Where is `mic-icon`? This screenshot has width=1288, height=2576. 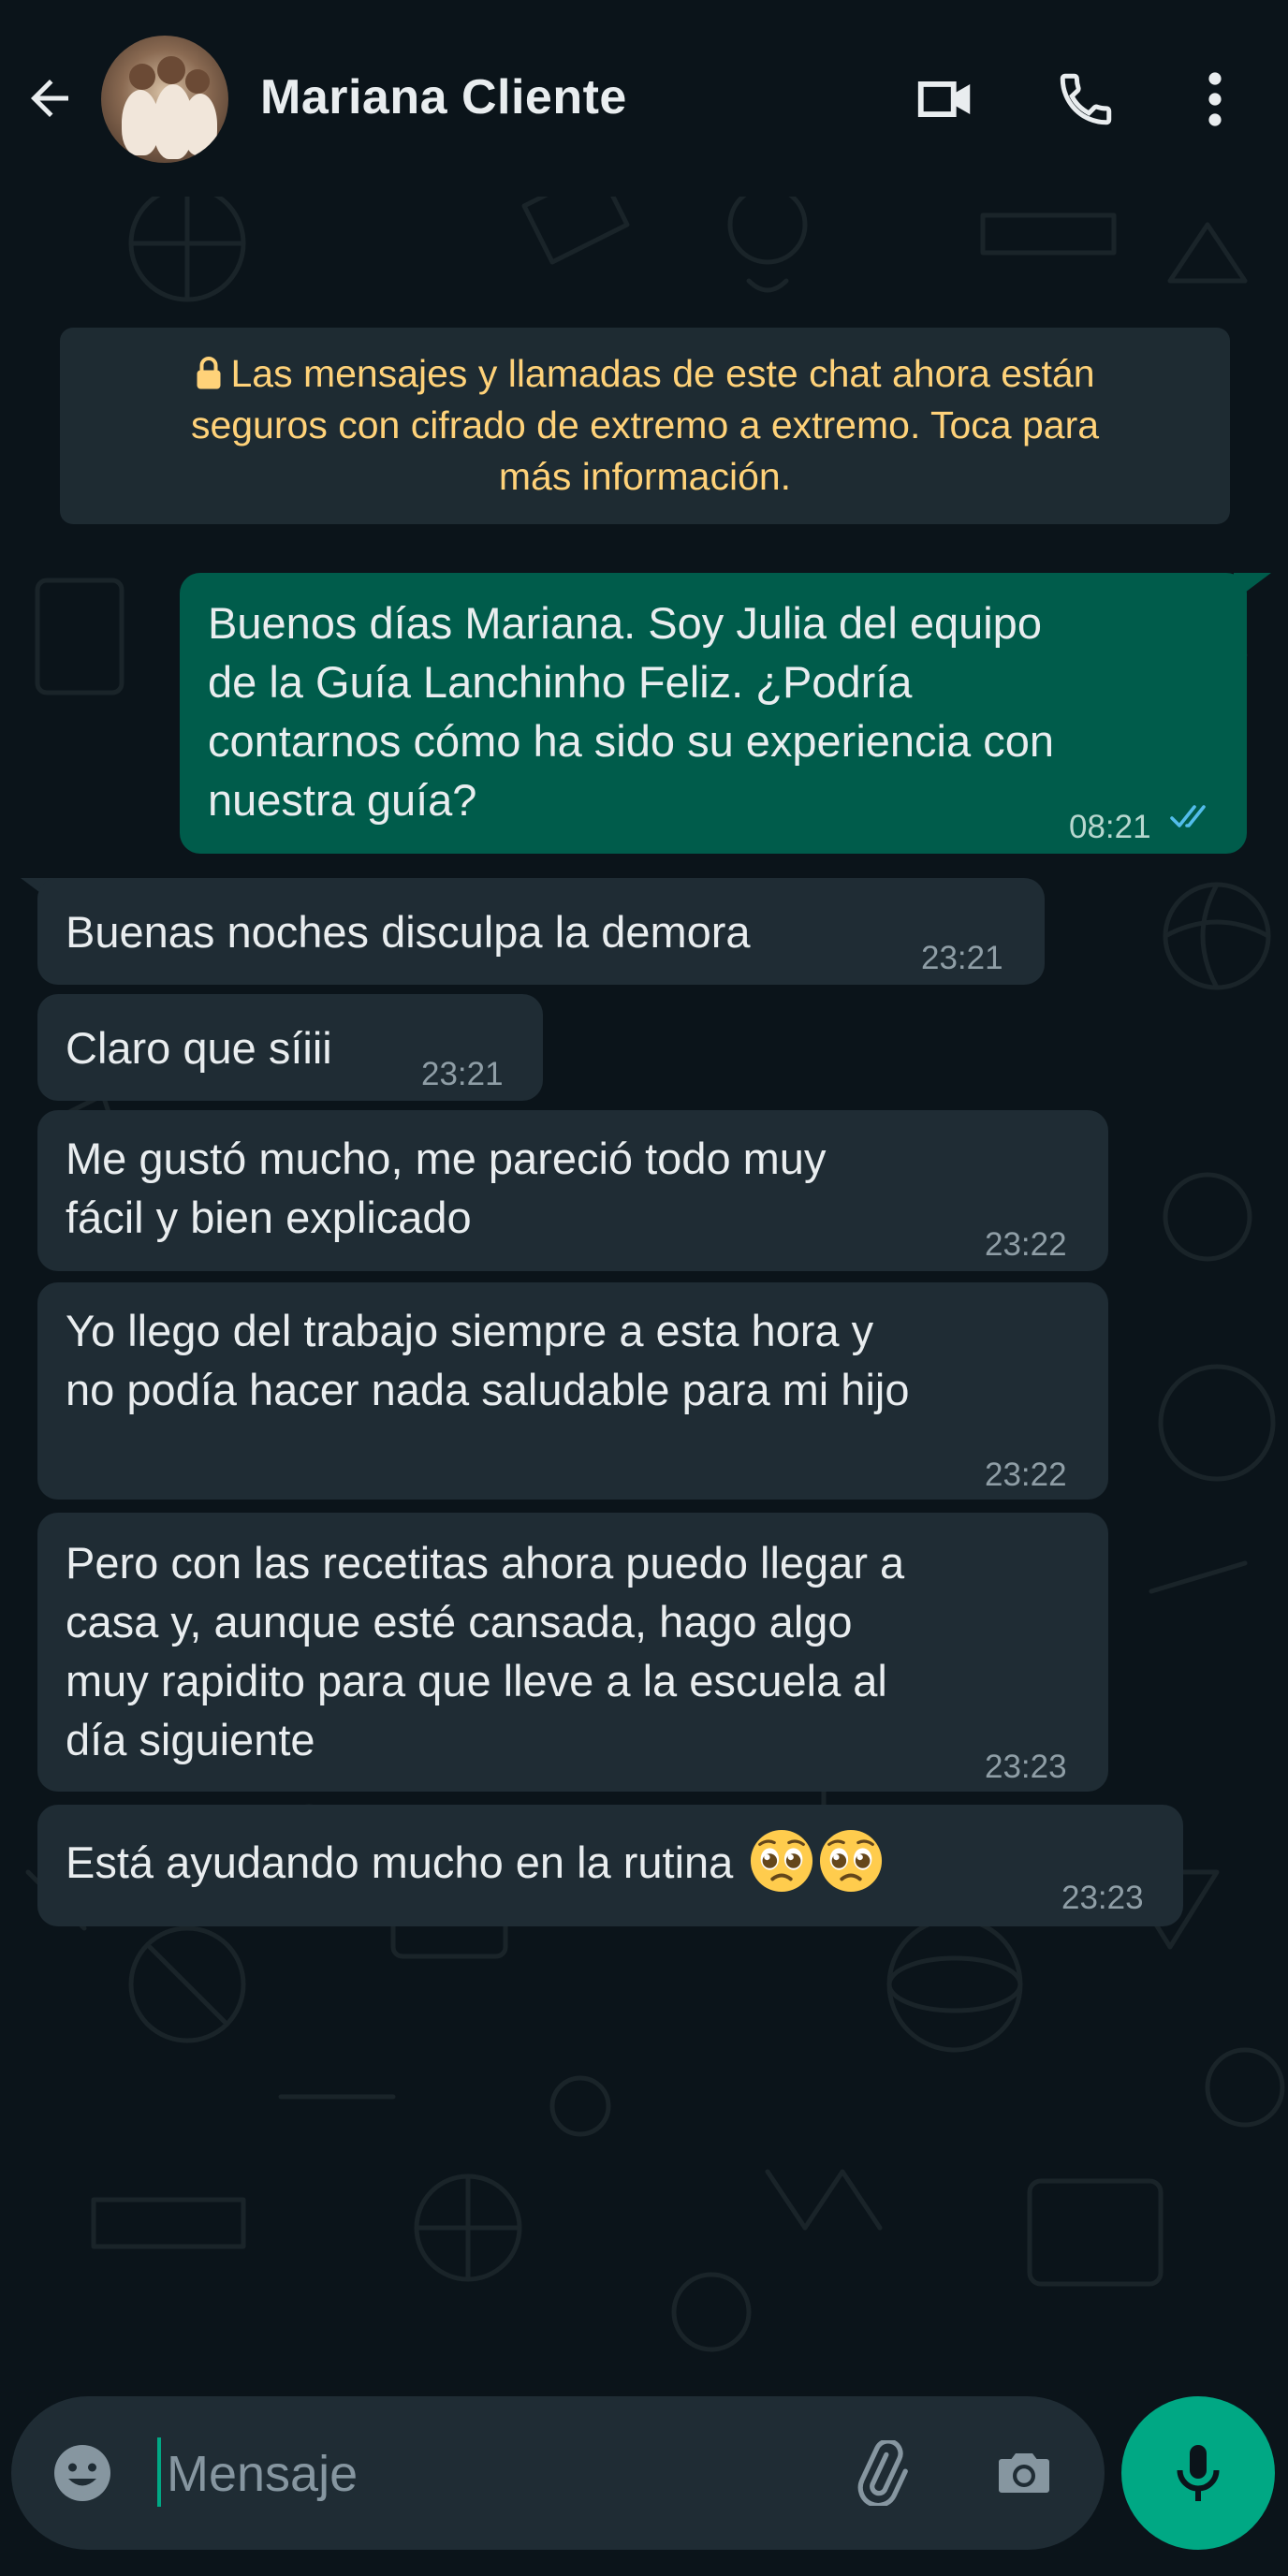
mic-icon is located at coordinates (1198, 2473).